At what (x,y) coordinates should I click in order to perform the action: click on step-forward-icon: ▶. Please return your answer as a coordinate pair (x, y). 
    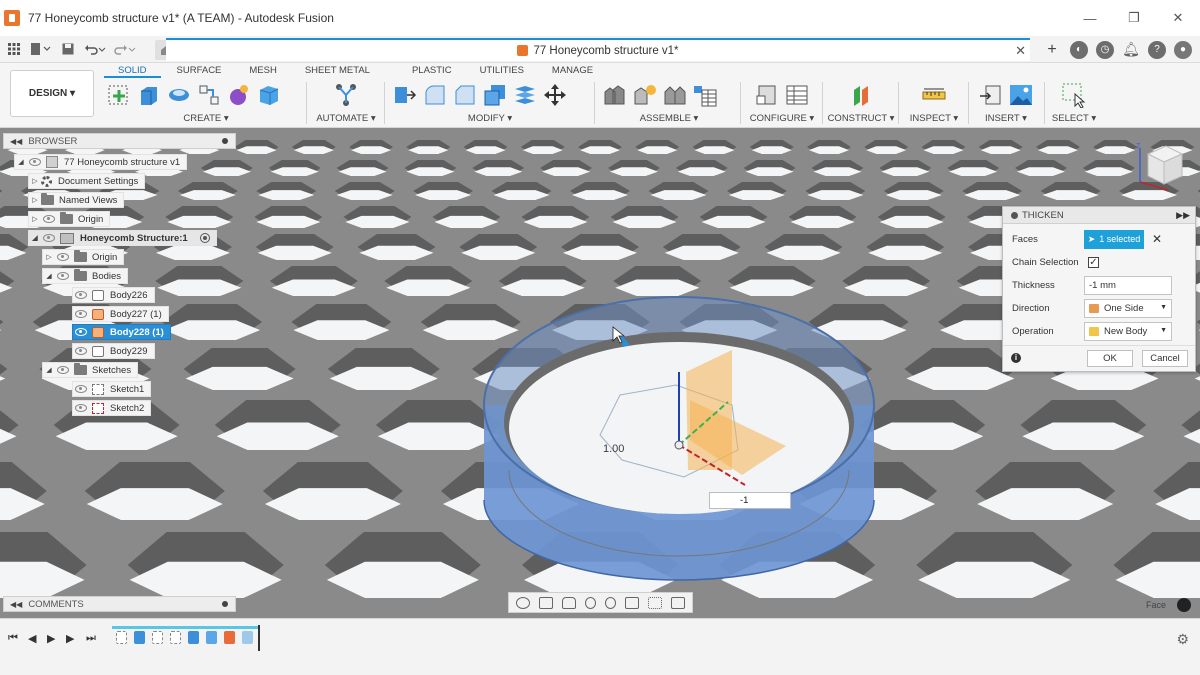
    Looking at the image, I should click on (70, 638).